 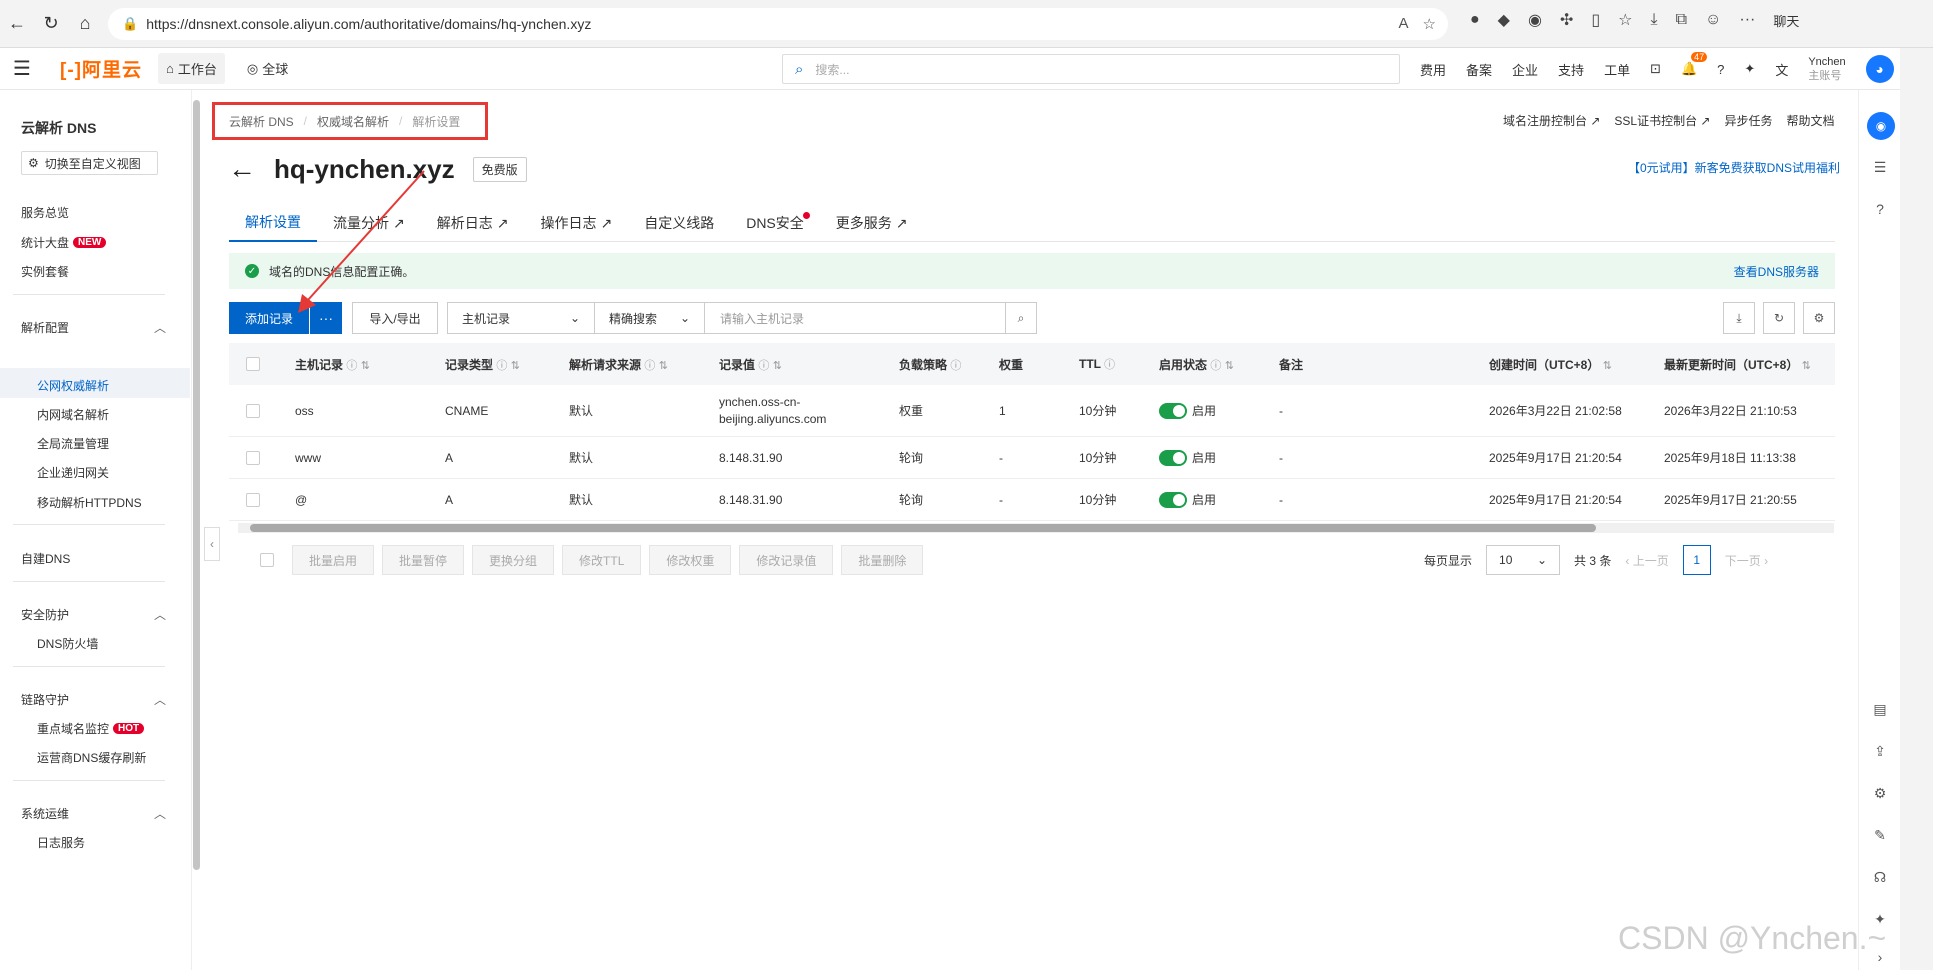 I want to click on extension-icon: ●, so click(x=1475, y=20).